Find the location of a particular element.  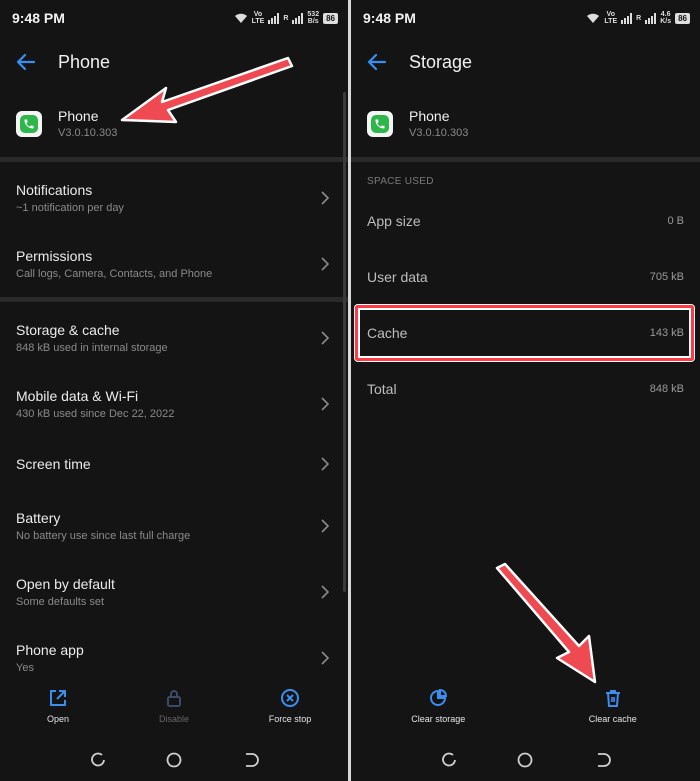

page-title: Phone is located at coordinates (84, 61).